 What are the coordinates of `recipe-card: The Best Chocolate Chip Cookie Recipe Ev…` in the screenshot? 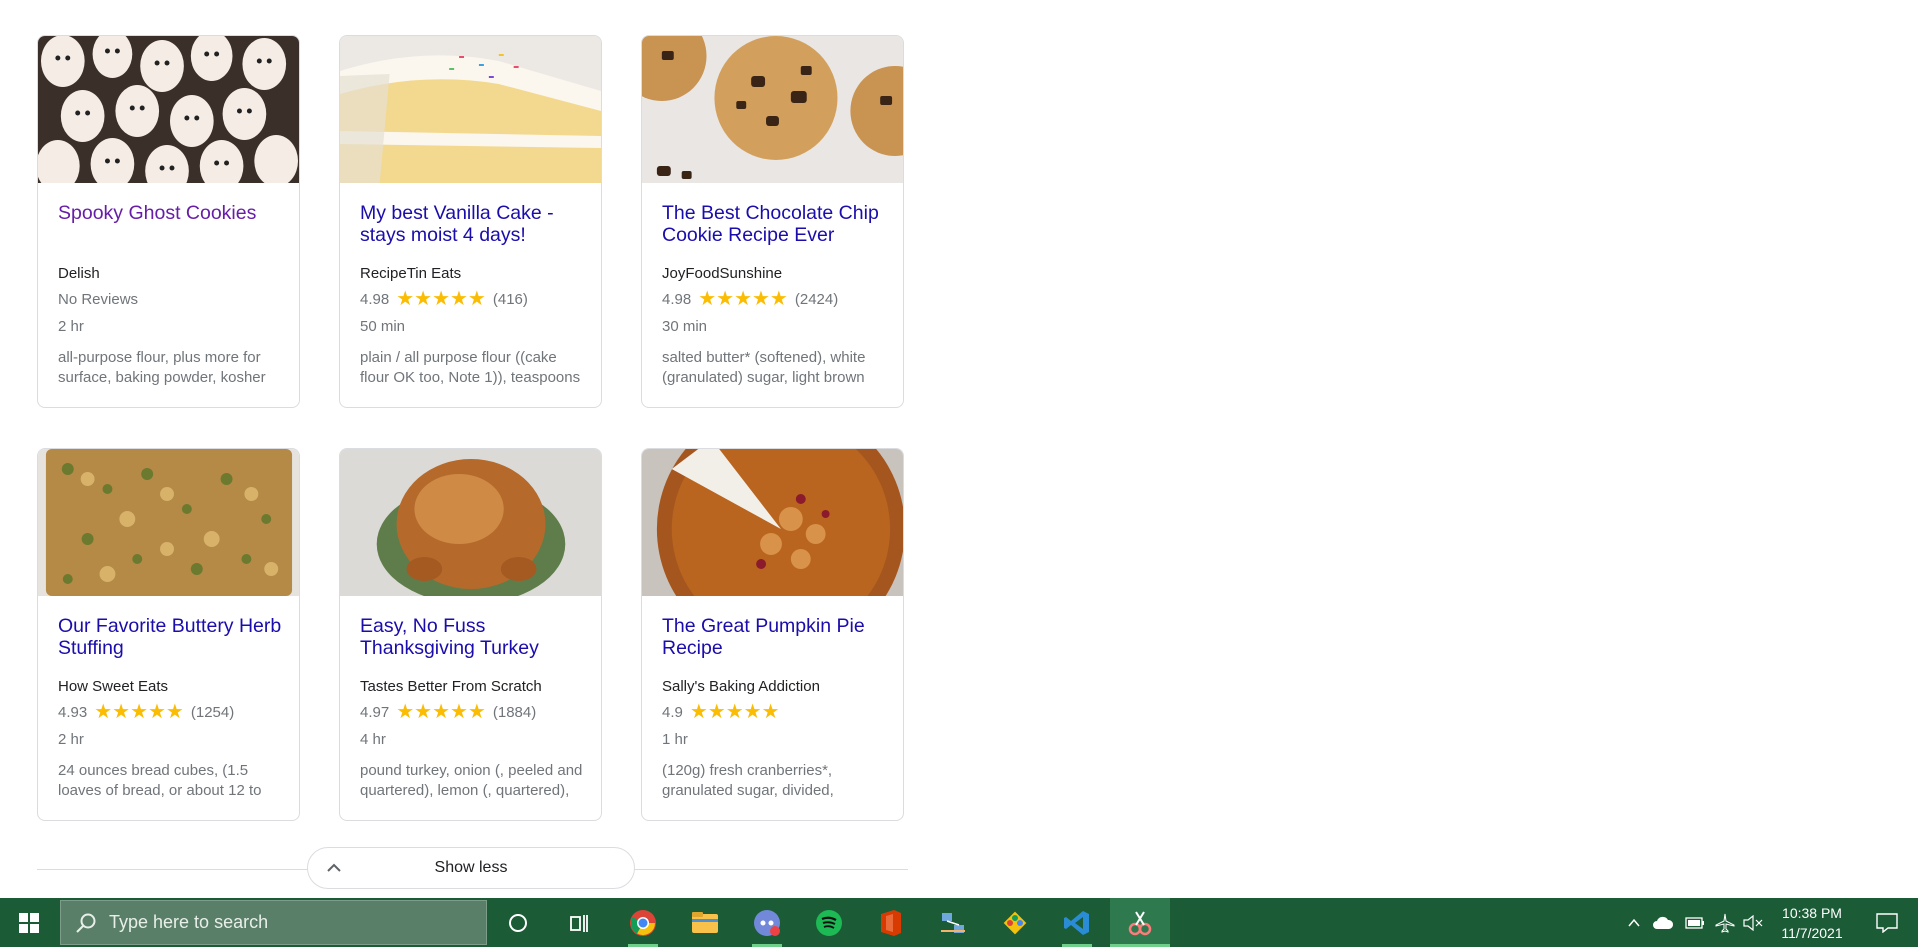 It's located at (772, 221).